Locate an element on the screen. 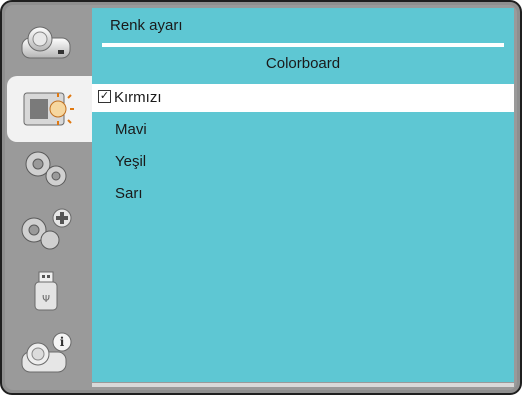 The height and width of the screenshot is (399, 526). sidebar-item-usb: Ψ is located at coordinates (46, 292).